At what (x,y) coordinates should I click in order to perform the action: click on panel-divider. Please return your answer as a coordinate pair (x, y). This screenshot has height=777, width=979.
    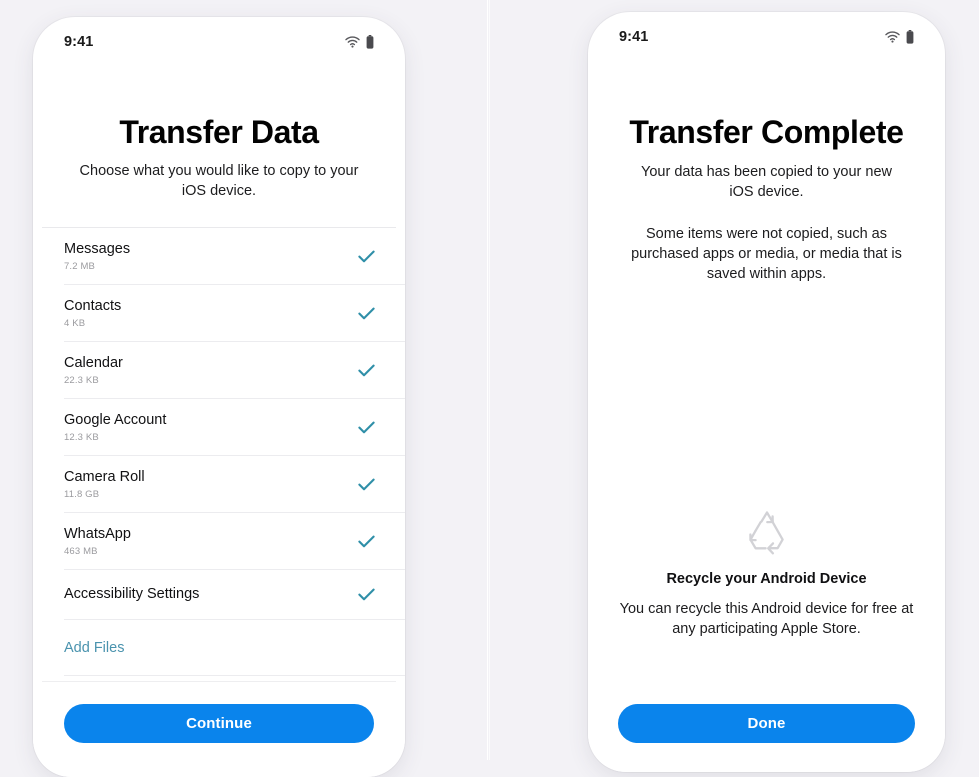
    Looking at the image, I should click on (487, 380).